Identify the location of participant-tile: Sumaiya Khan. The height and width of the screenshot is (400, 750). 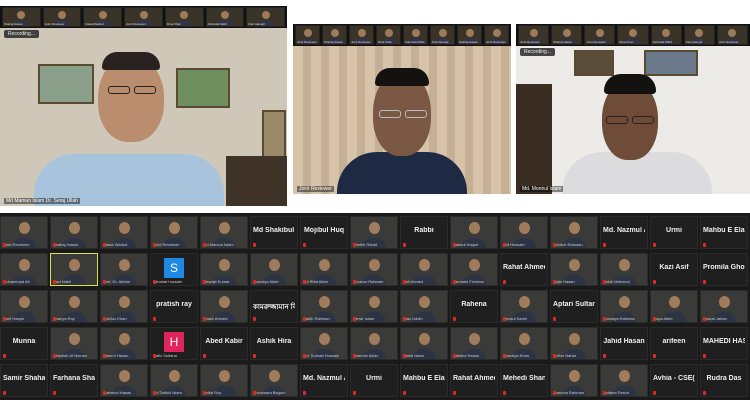
(524, 343).